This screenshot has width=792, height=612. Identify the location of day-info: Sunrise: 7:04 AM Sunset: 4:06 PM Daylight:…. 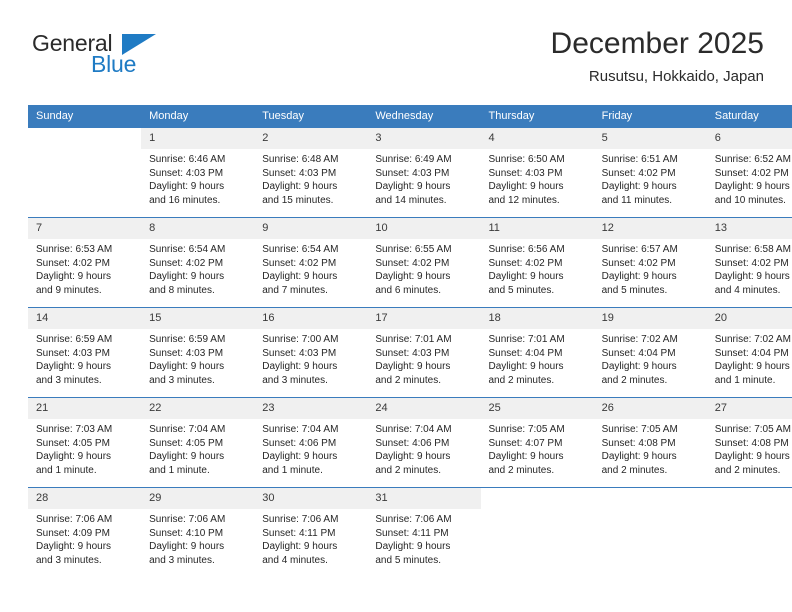
(423, 448).